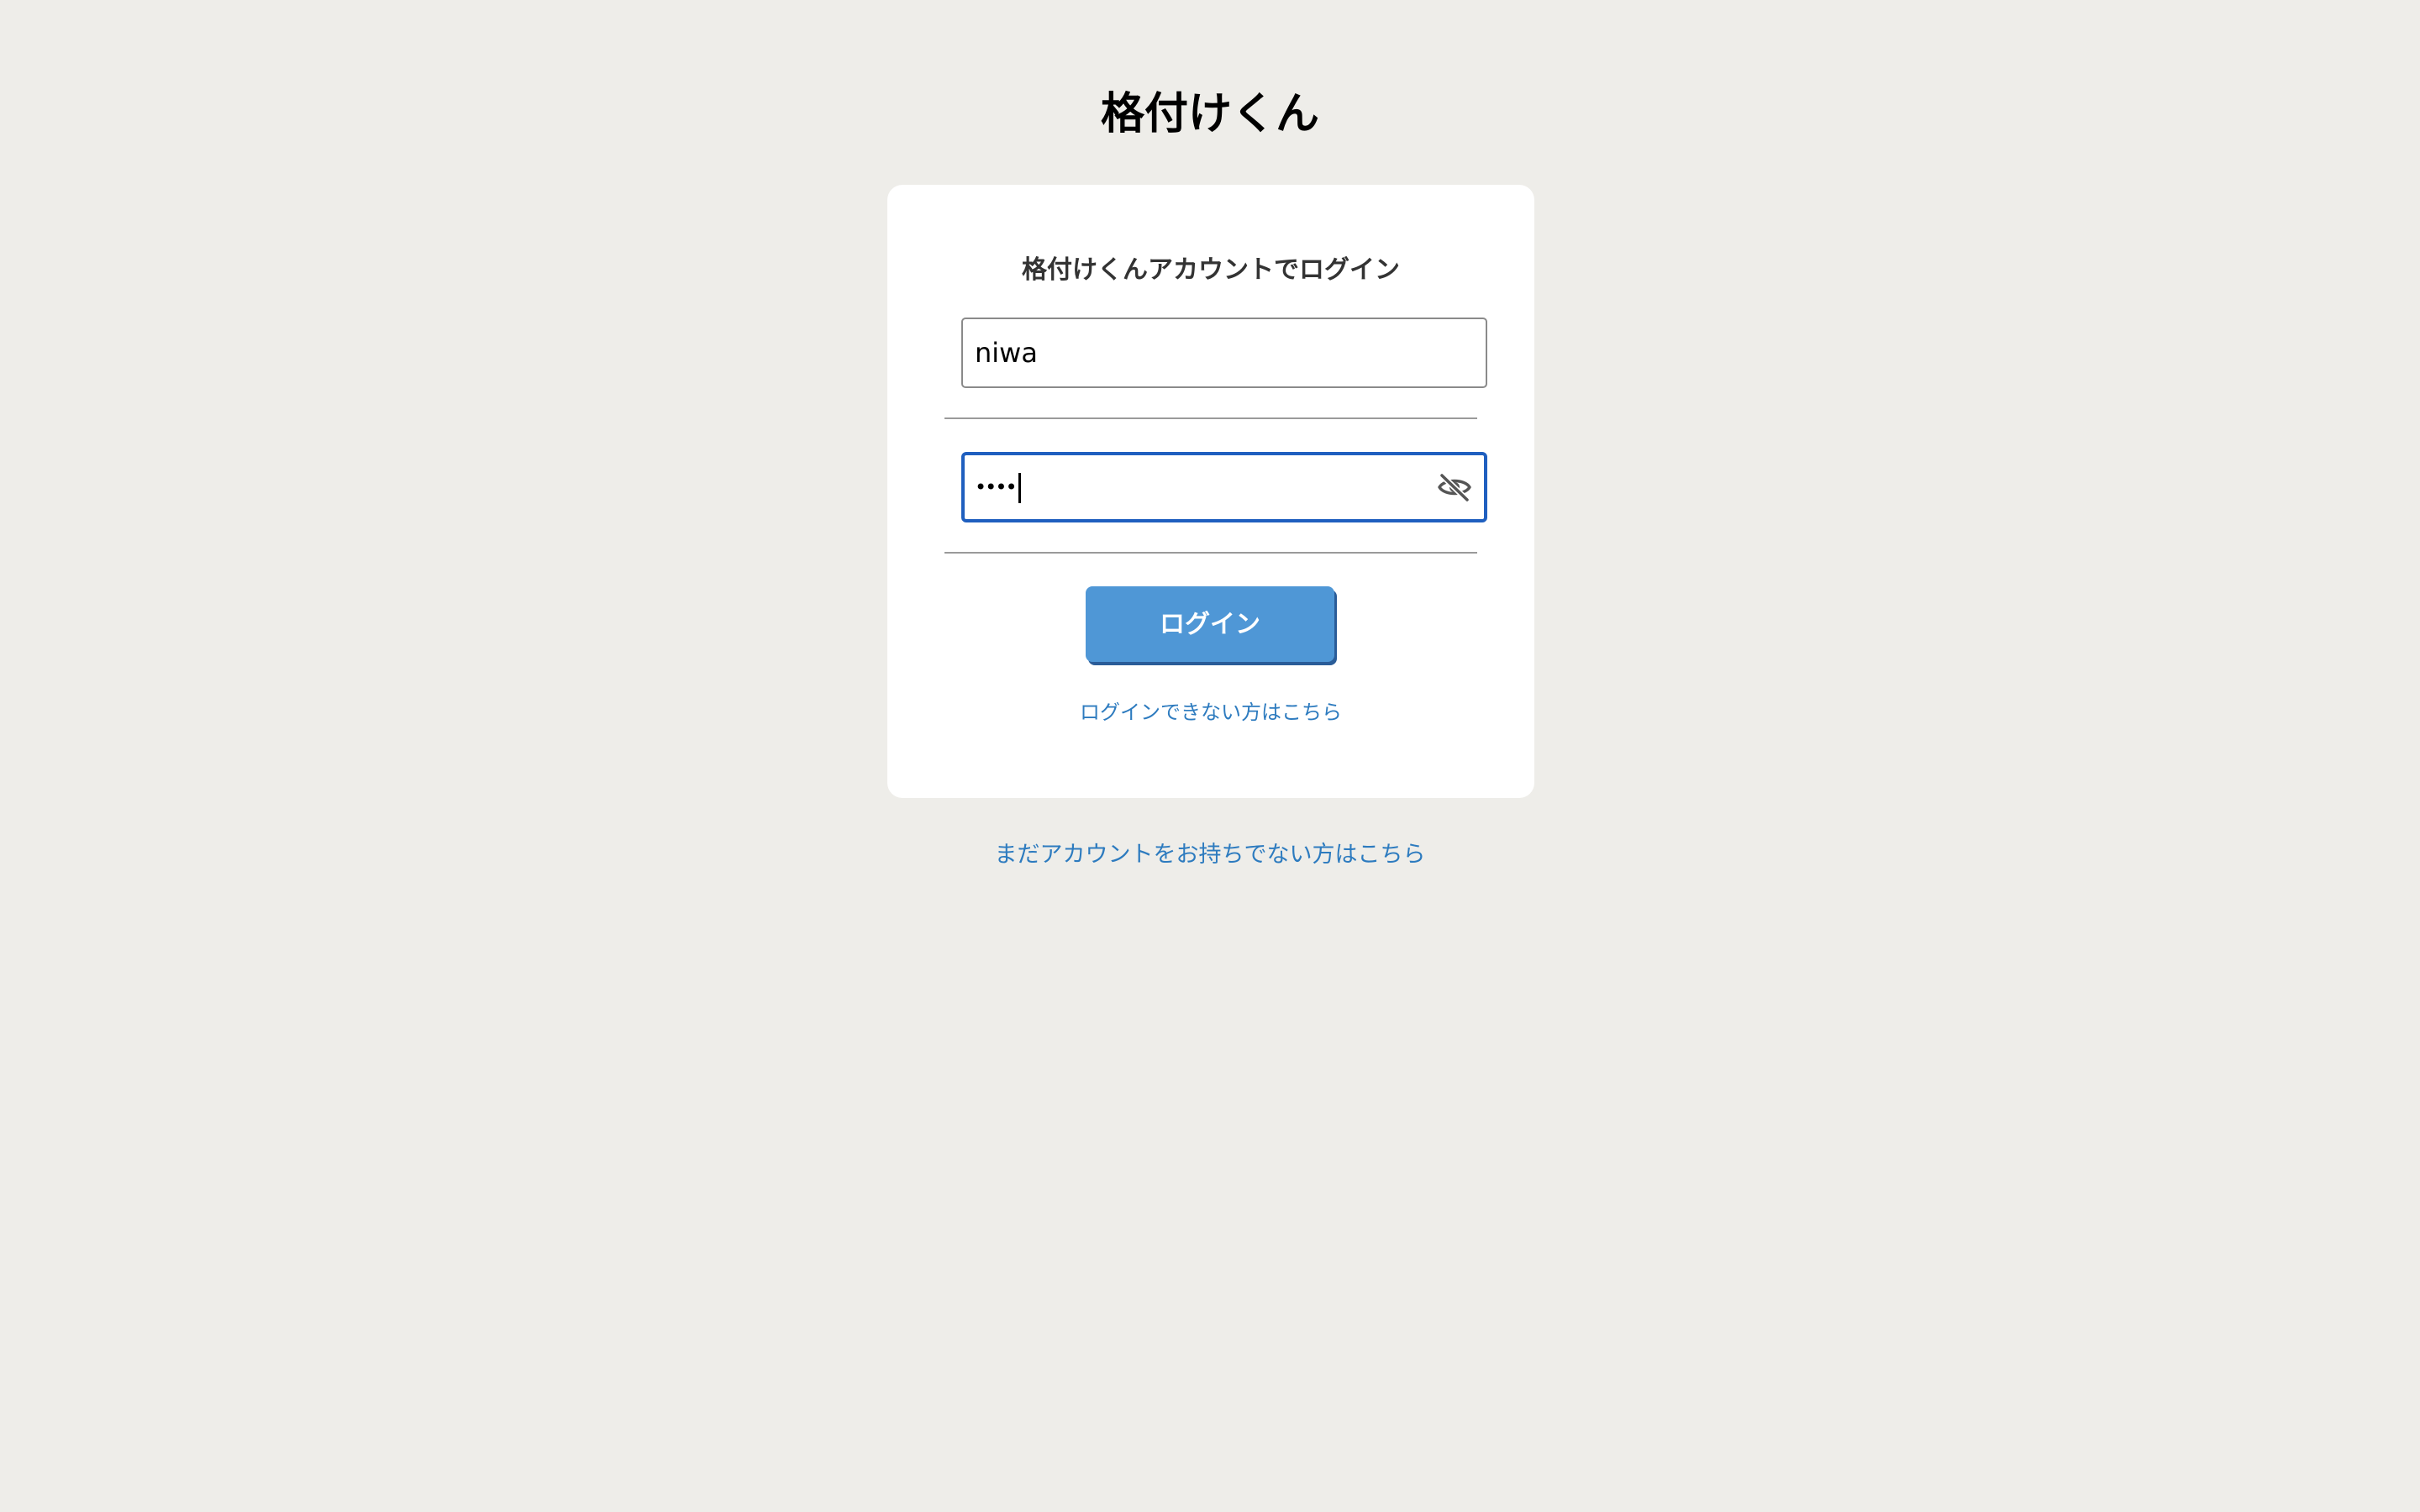 This screenshot has width=2420, height=1512. Describe the element at coordinates (1224, 353) in the screenshot. I see `username-field: niwa` at that location.